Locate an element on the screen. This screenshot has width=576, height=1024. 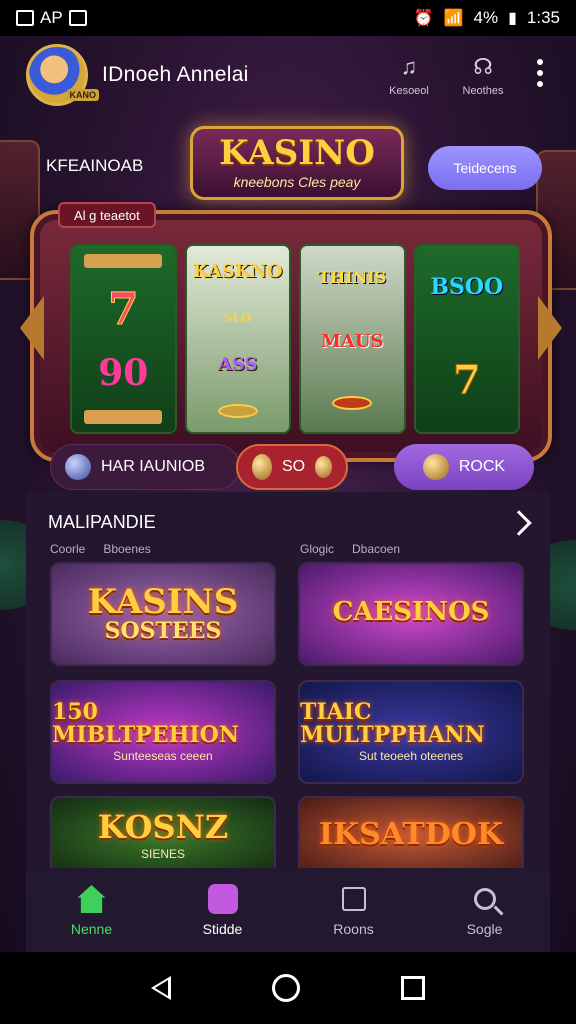
nav-search: Sogle is located at coordinates (484, 910).